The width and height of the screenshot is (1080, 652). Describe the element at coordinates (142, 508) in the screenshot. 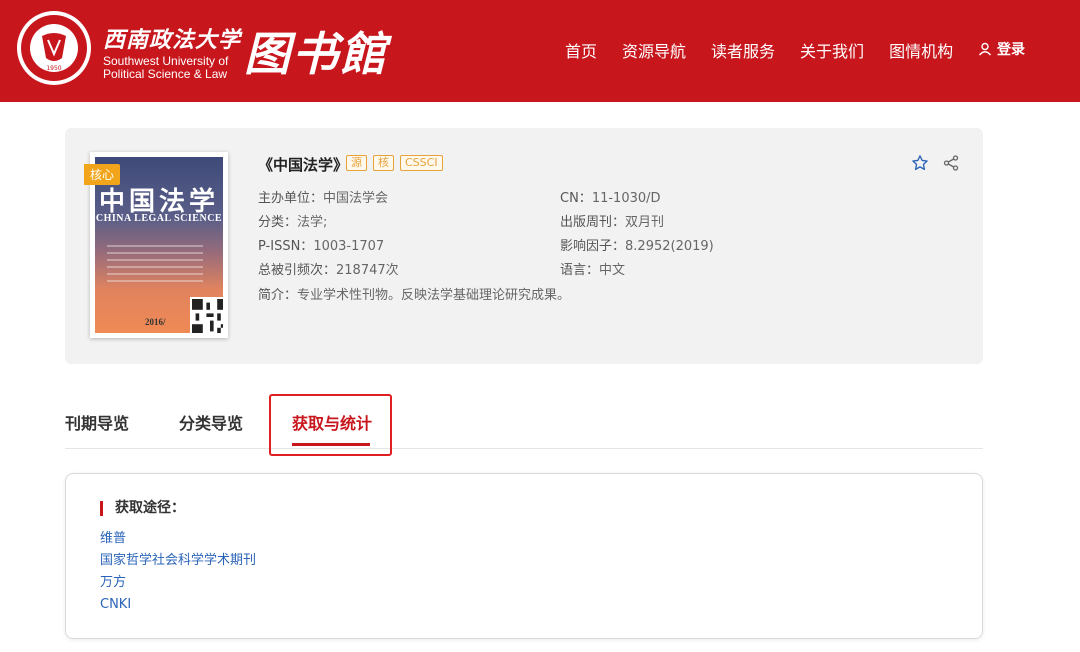

I see `access-title: 获取途径：` at that location.